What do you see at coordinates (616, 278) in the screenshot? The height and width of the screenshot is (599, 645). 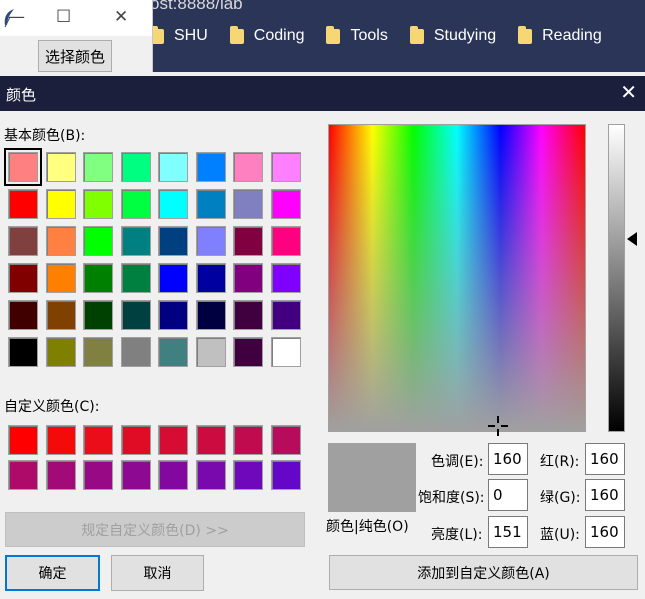 I see `luminance-slider` at bounding box center [616, 278].